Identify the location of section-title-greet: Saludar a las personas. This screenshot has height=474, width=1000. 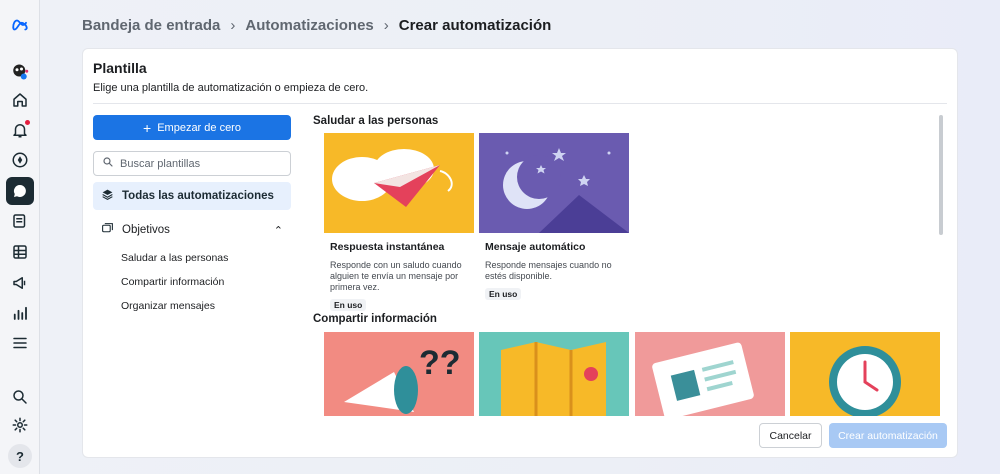
(376, 121).